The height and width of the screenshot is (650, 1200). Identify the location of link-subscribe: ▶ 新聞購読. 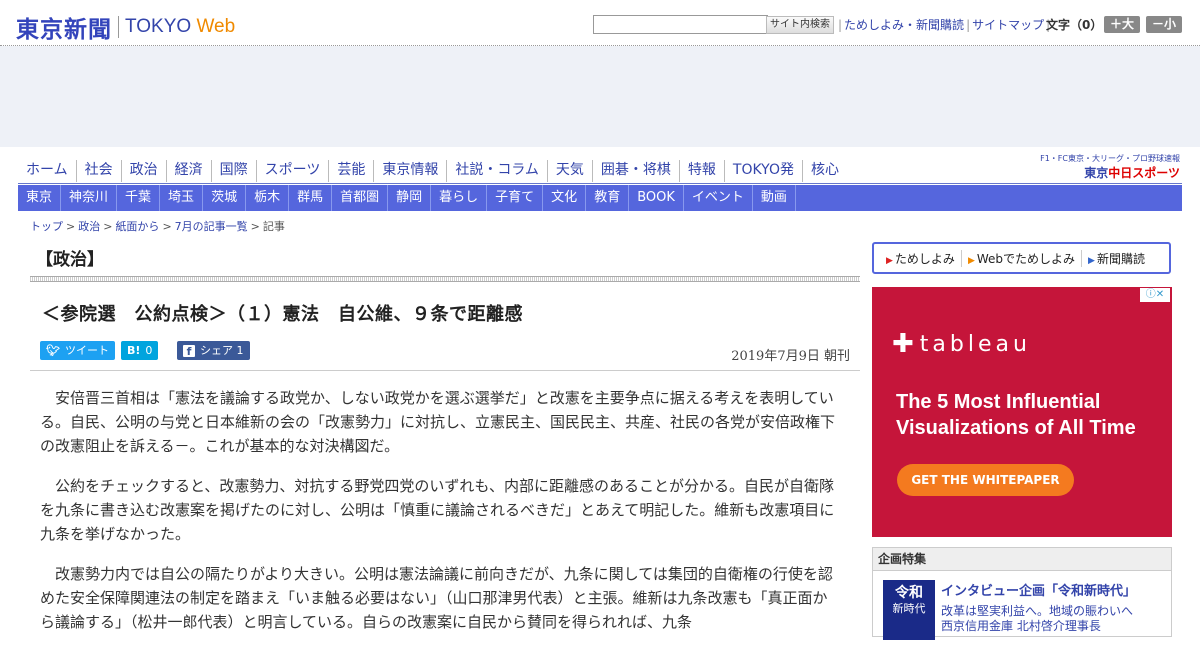
(1116, 258).